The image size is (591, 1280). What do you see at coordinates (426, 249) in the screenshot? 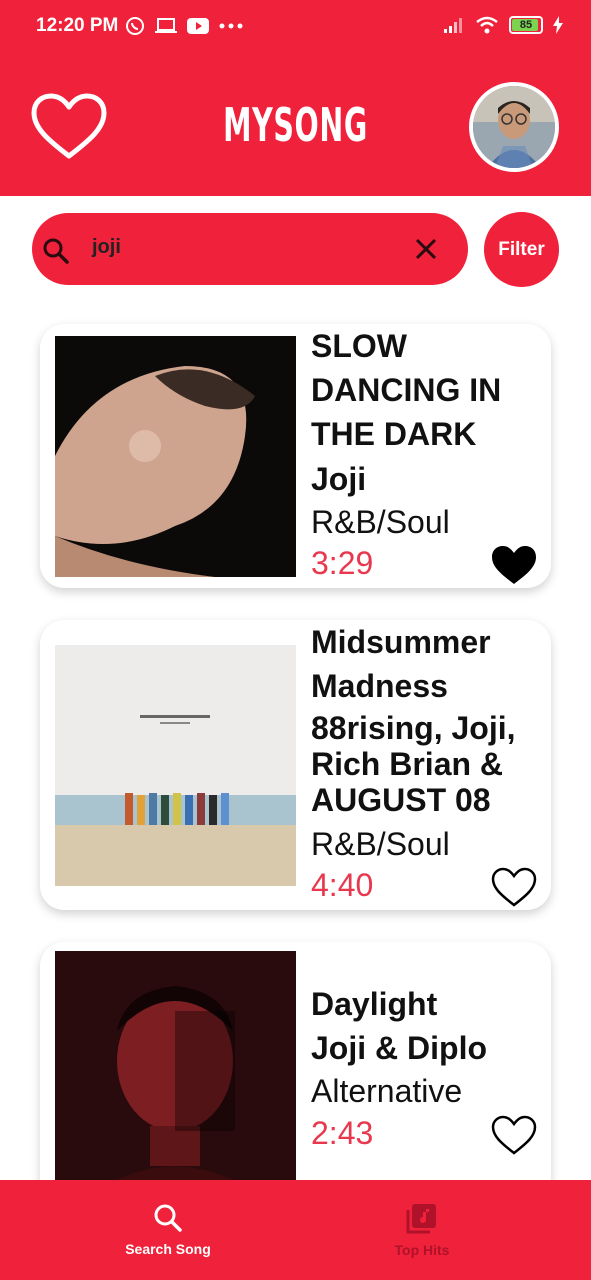
I see `clear-icon` at bounding box center [426, 249].